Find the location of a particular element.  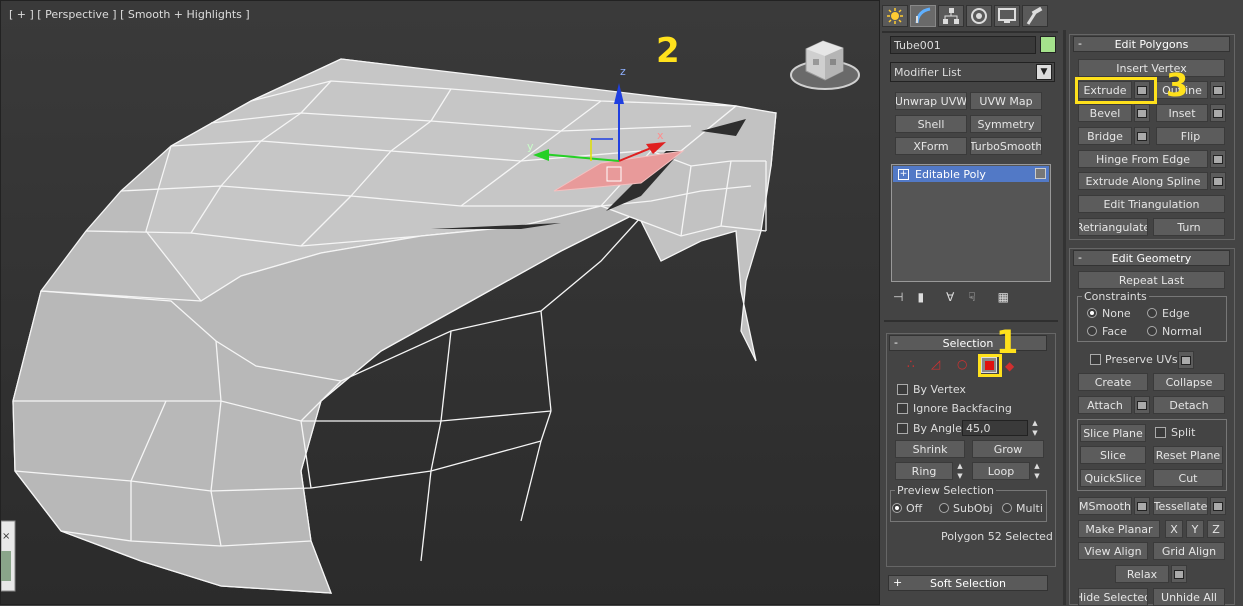

make-unique-icon: ∀ is located at coordinates (950, 297).